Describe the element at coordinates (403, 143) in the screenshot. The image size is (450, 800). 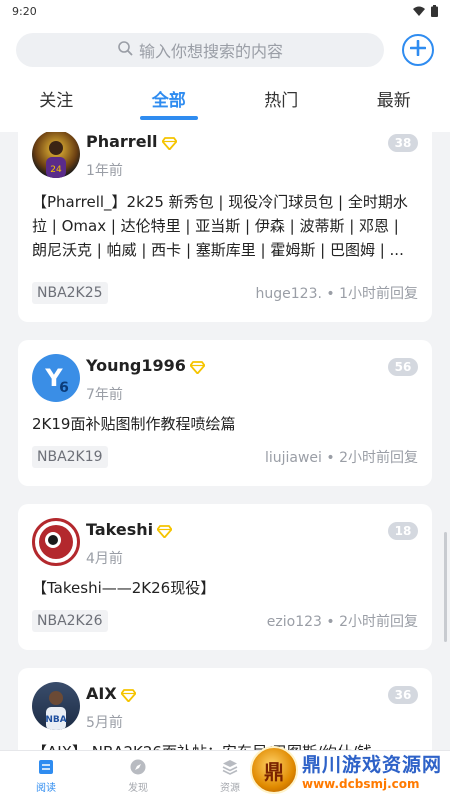
I see `reply-count-badge: 38` at that location.